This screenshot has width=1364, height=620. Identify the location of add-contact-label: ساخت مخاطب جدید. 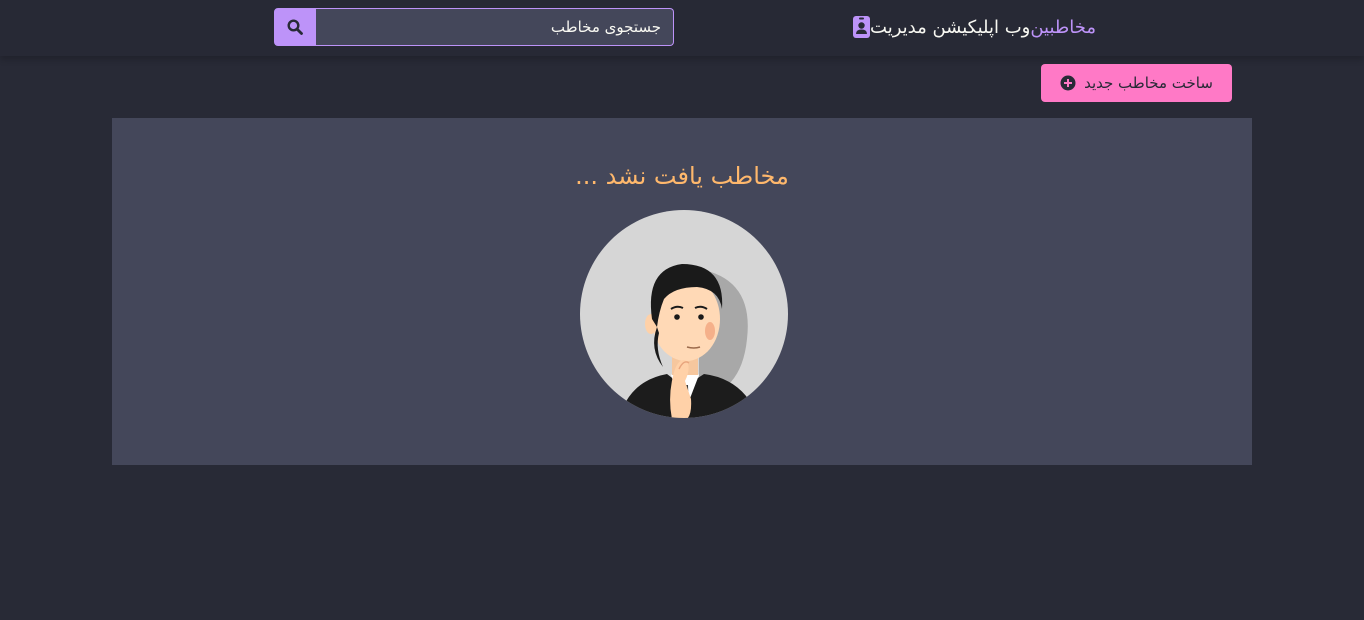
(1148, 83).